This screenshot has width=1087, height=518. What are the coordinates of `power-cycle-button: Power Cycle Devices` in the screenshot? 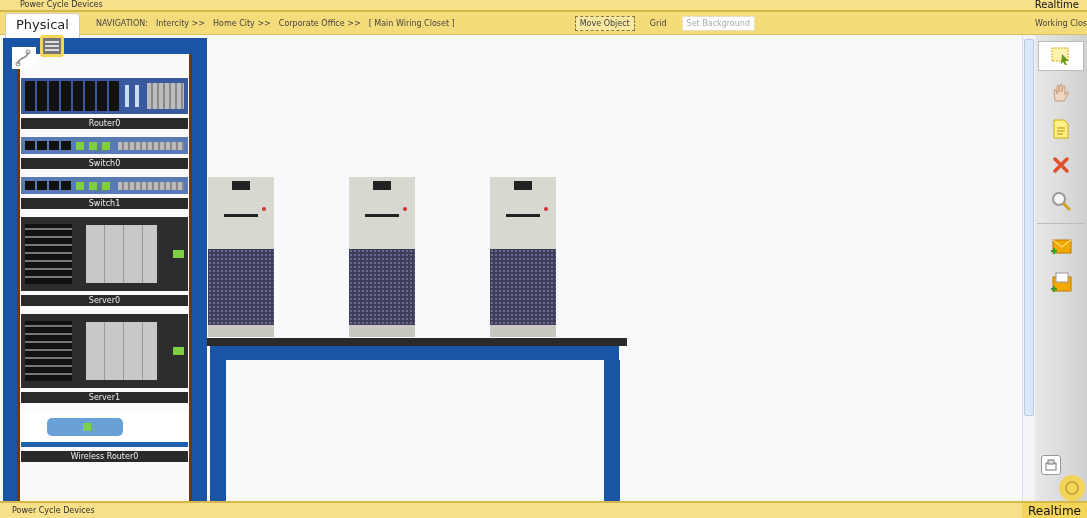 It's located at (53, 510).